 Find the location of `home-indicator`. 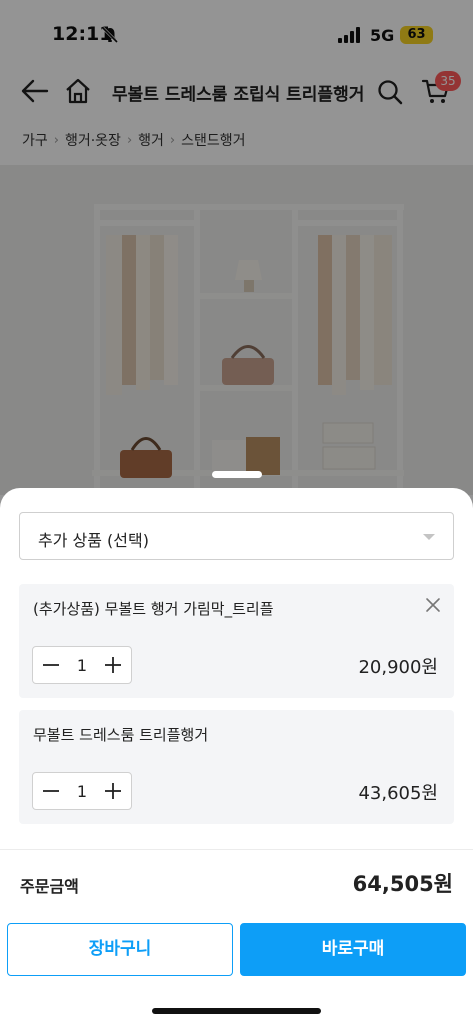

home-indicator is located at coordinates (236, 1011).